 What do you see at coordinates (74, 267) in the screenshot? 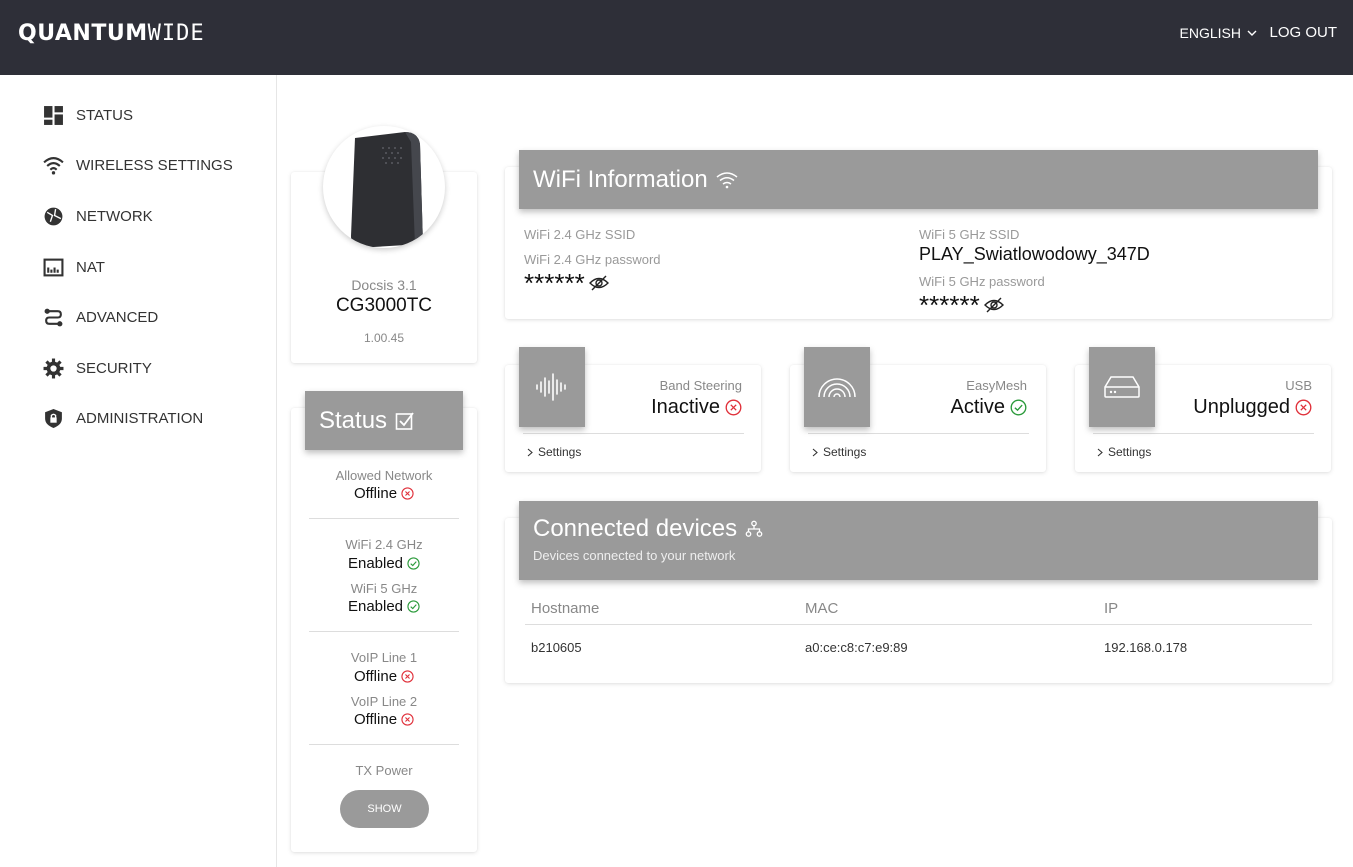
I see `sidebar-item-nat: NAT` at bounding box center [74, 267].